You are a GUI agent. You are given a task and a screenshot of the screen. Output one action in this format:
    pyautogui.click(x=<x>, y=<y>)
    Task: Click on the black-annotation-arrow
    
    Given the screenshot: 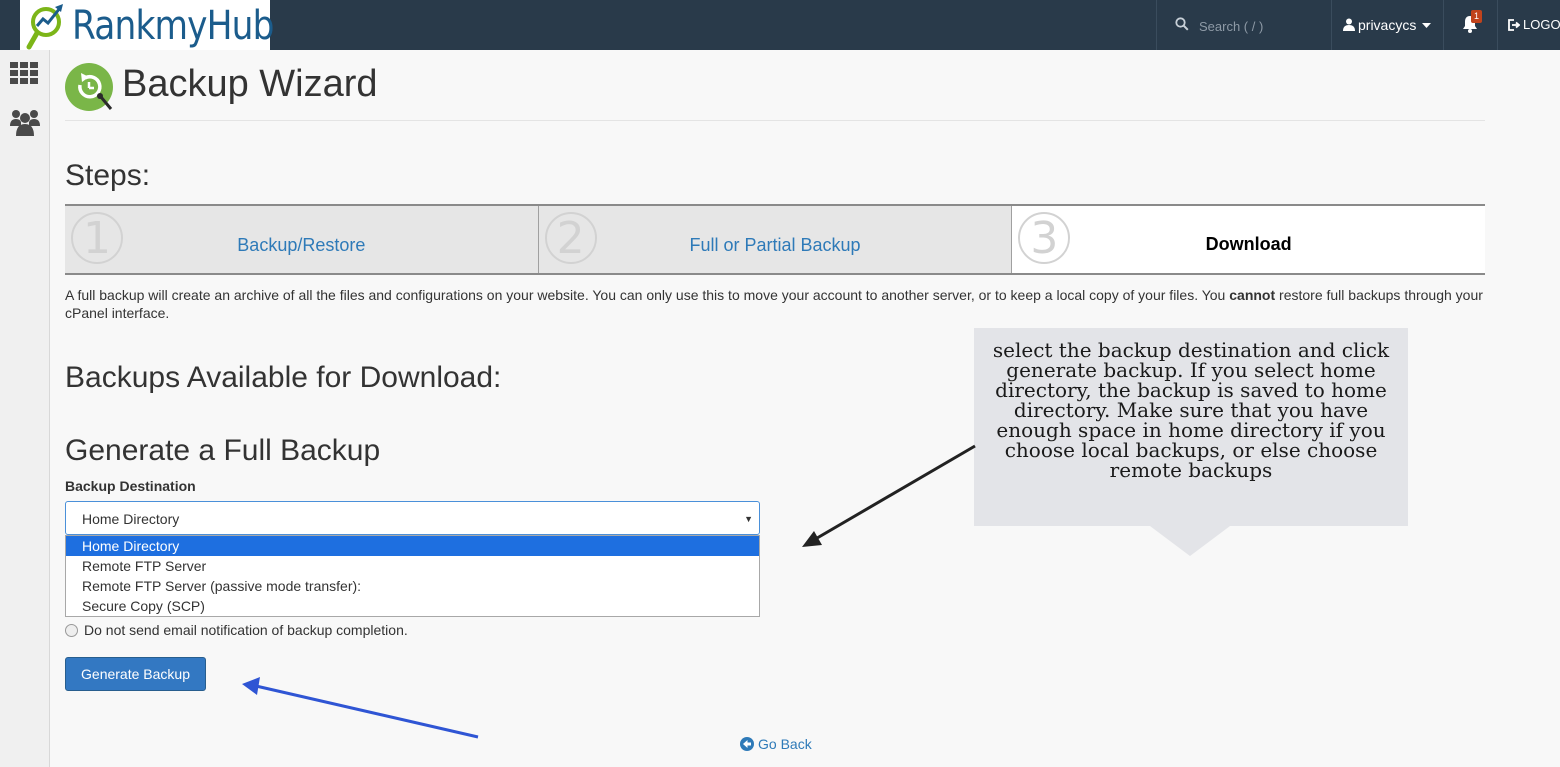 What is the action you would take?
    pyautogui.click(x=893, y=493)
    